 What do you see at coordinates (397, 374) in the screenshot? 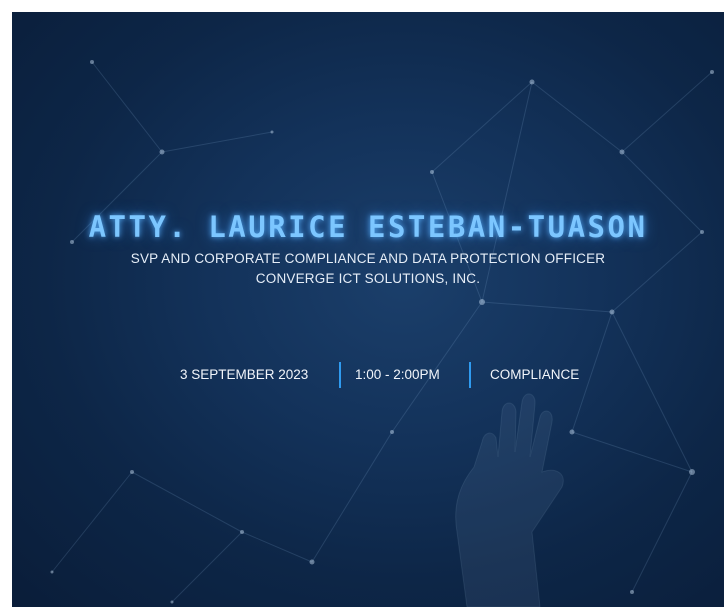
I see `session-time: 1:00 - 2:00PM` at bounding box center [397, 374].